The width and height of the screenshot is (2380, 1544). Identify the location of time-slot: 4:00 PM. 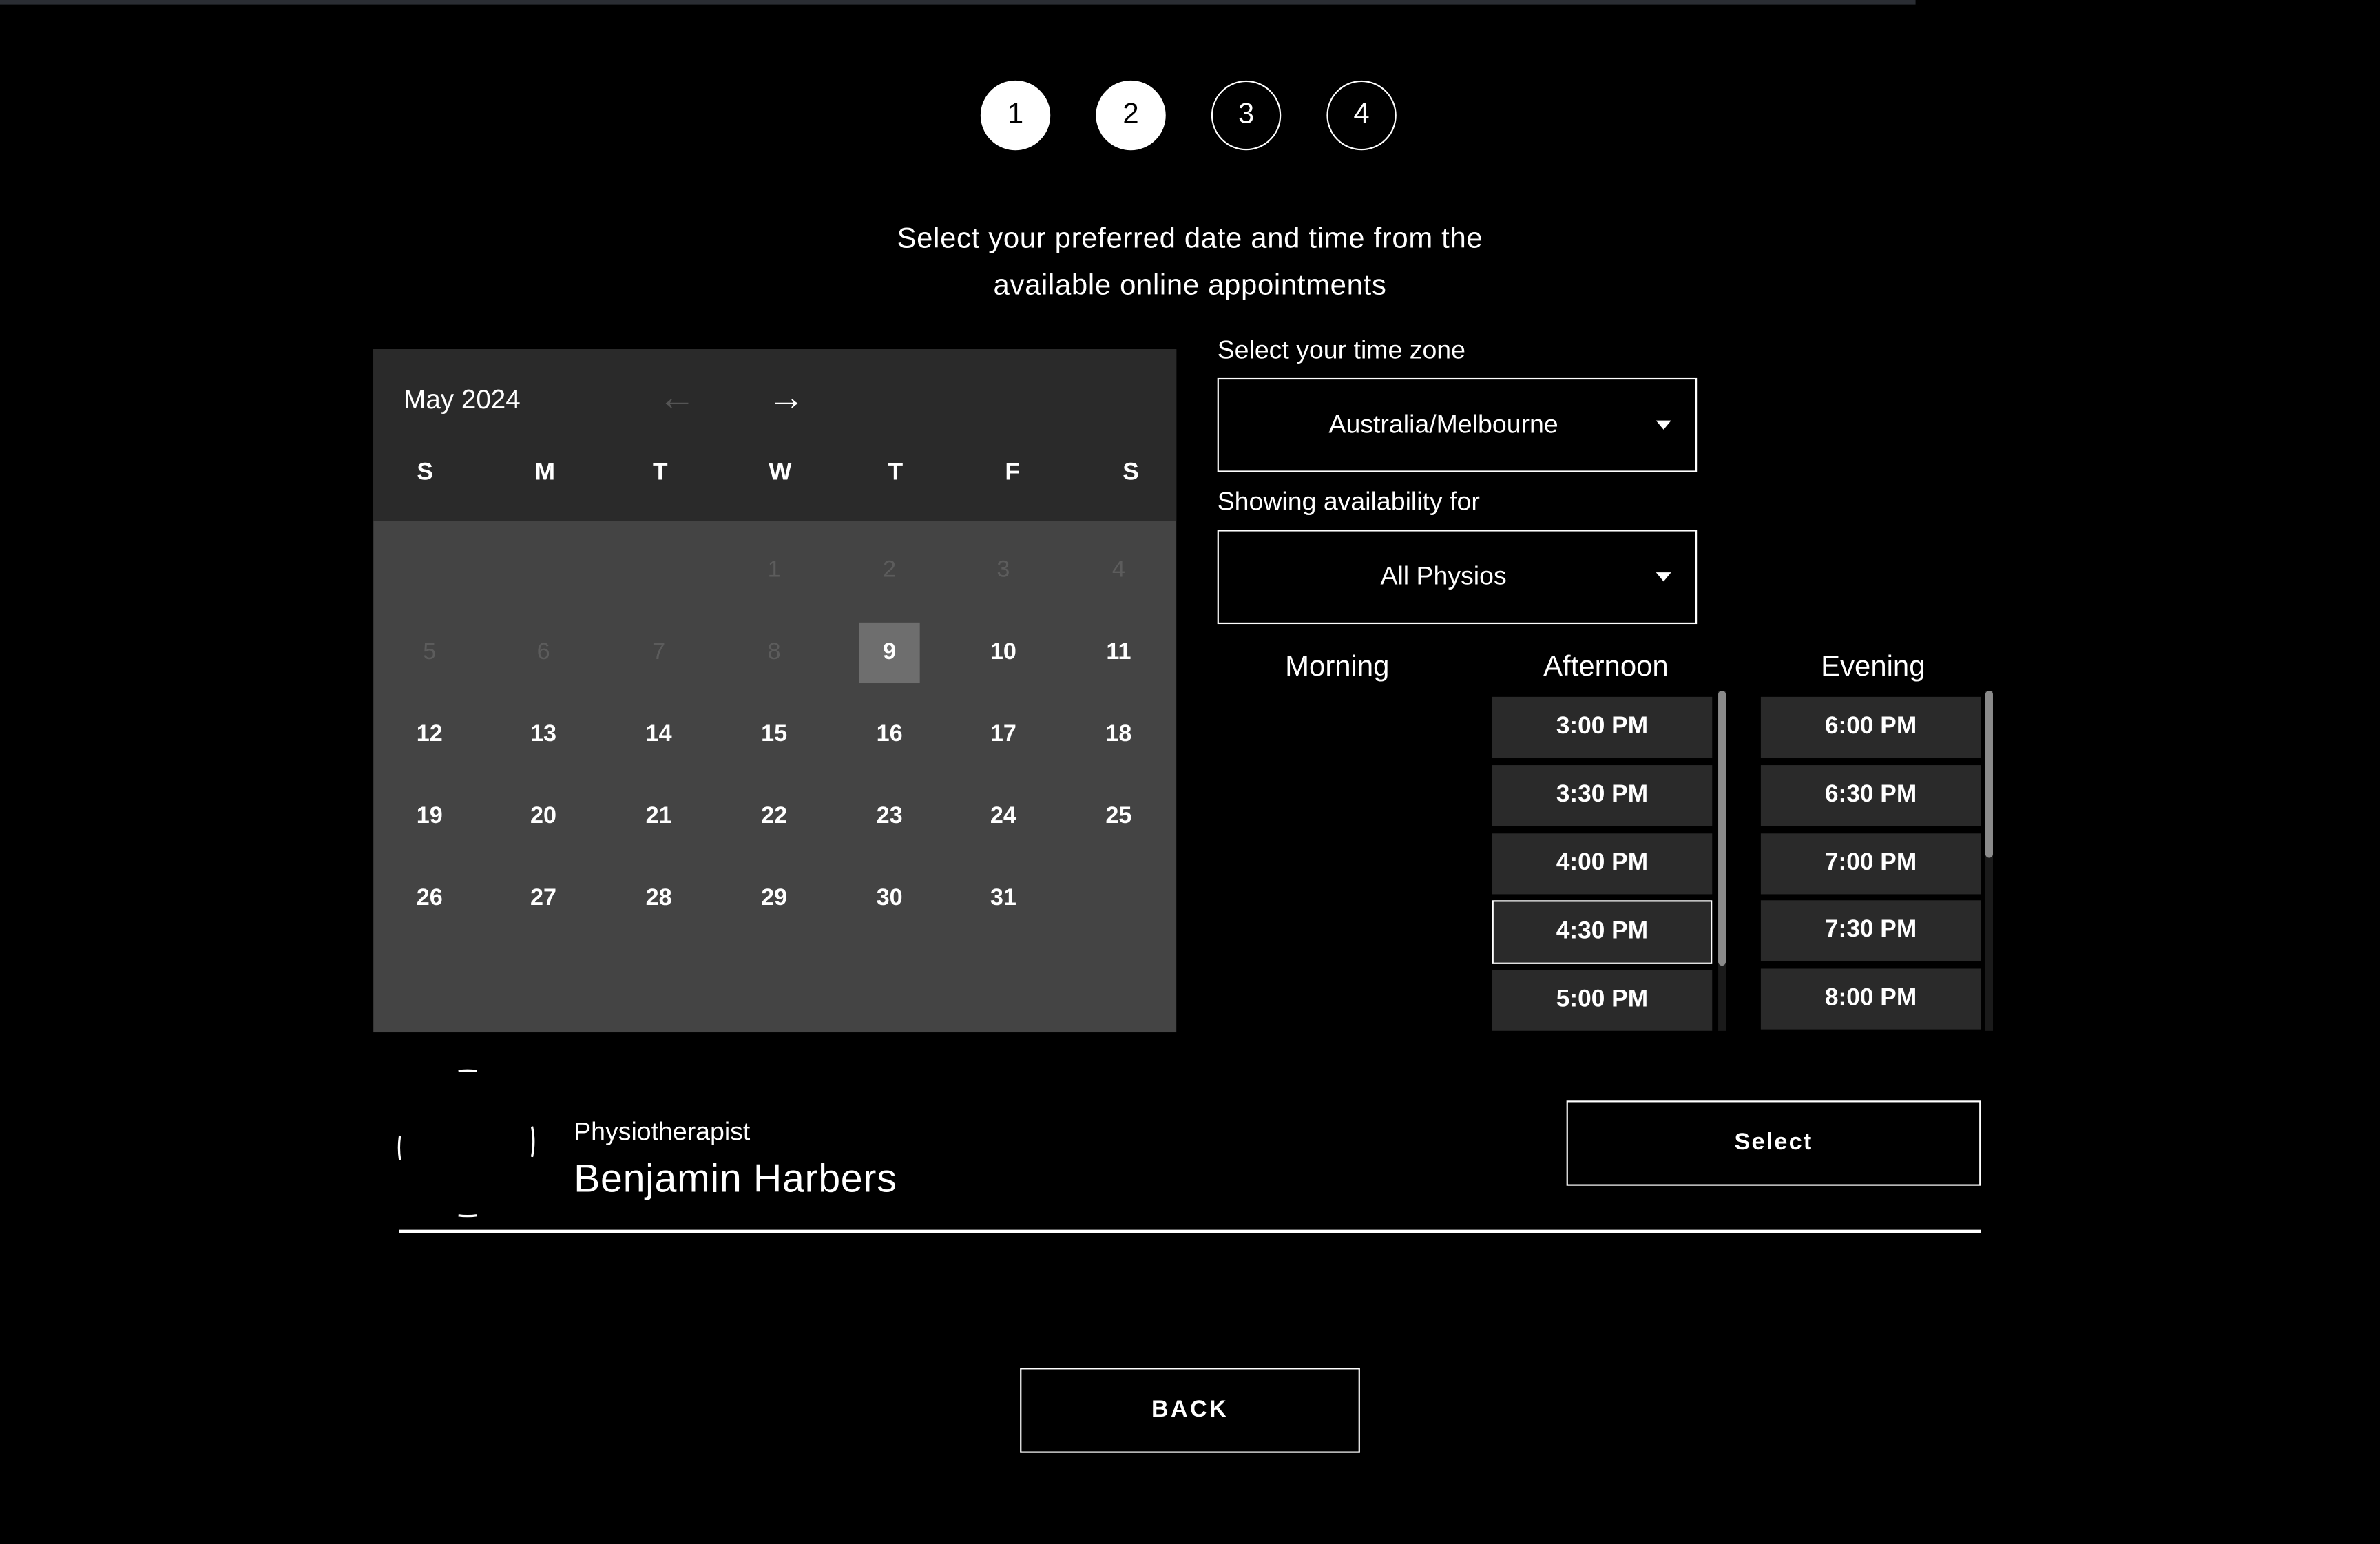
(1602, 864).